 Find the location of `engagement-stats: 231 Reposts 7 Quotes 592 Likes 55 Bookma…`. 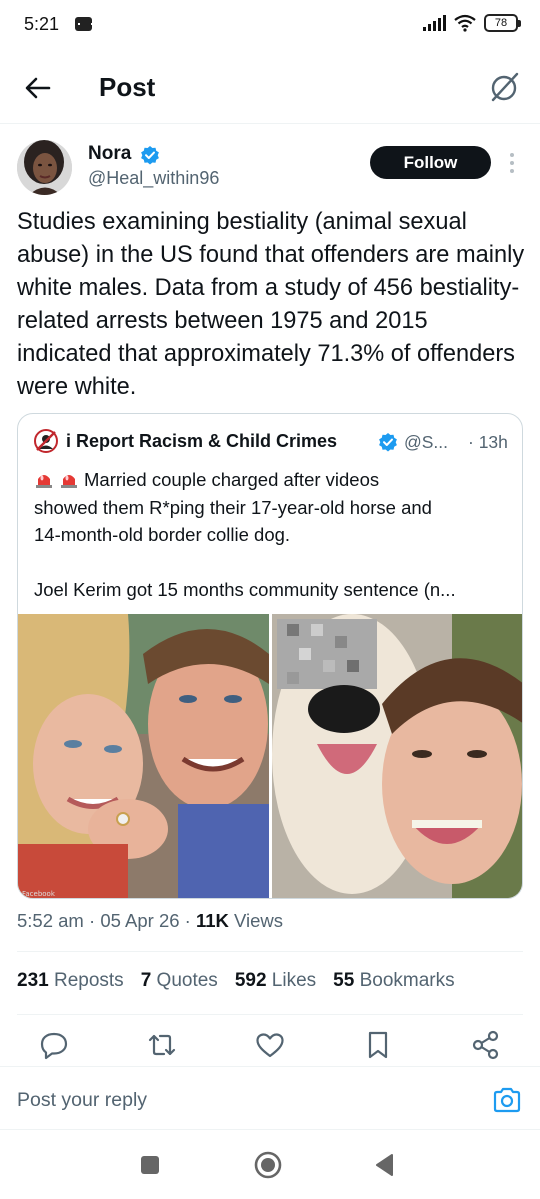

engagement-stats: 231 Reposts 7 Quotes 592 Likes 55 Bookma… is located at coordinates (236, 981).